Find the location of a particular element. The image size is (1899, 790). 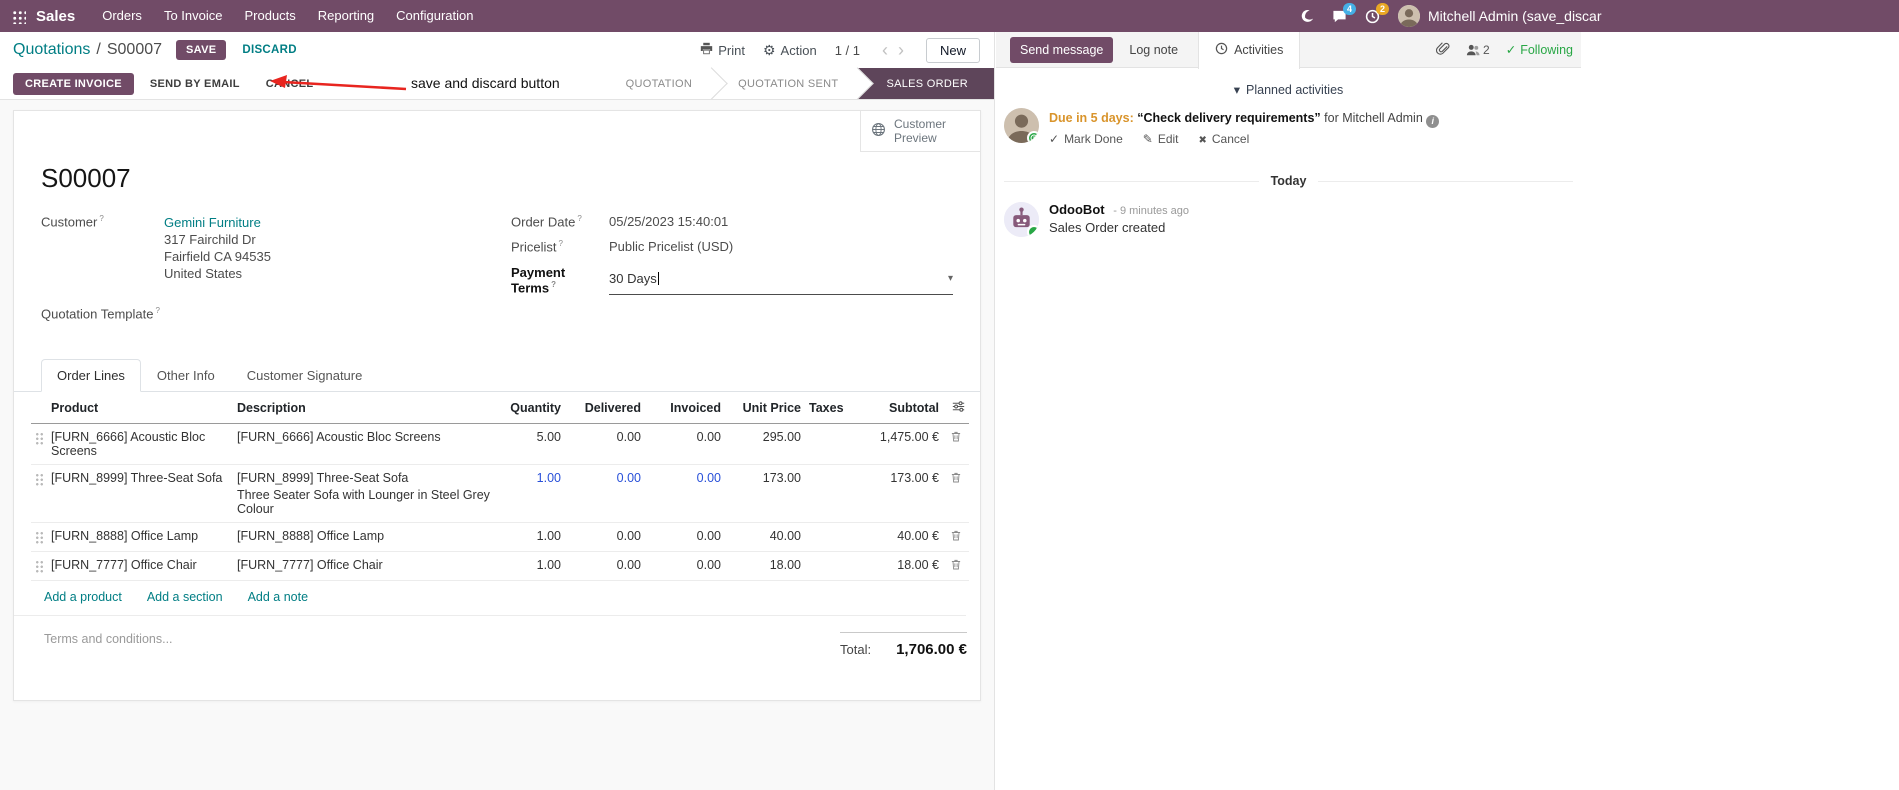

cancel-activity-button: Cancel is located at coordinates (1224, 139).